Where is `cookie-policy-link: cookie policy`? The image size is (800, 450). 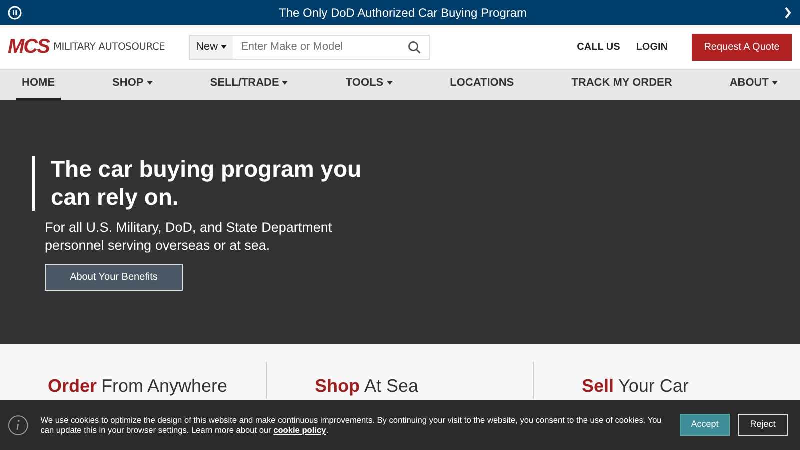
cookie-policy-link: cookie policy is located at coordinates (300, 430).